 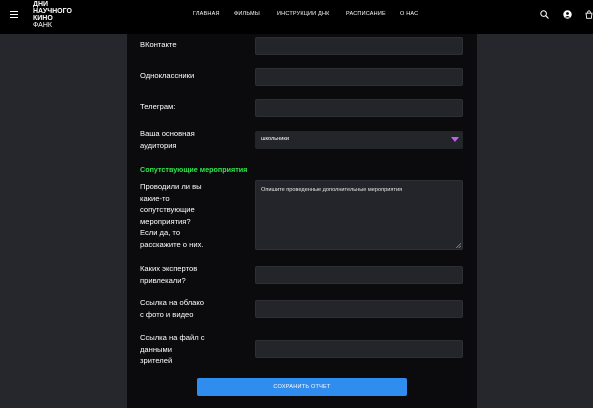 I want to click on cloud-label: Ссылка на облако с фото и видео, so click(x=172, y=308).